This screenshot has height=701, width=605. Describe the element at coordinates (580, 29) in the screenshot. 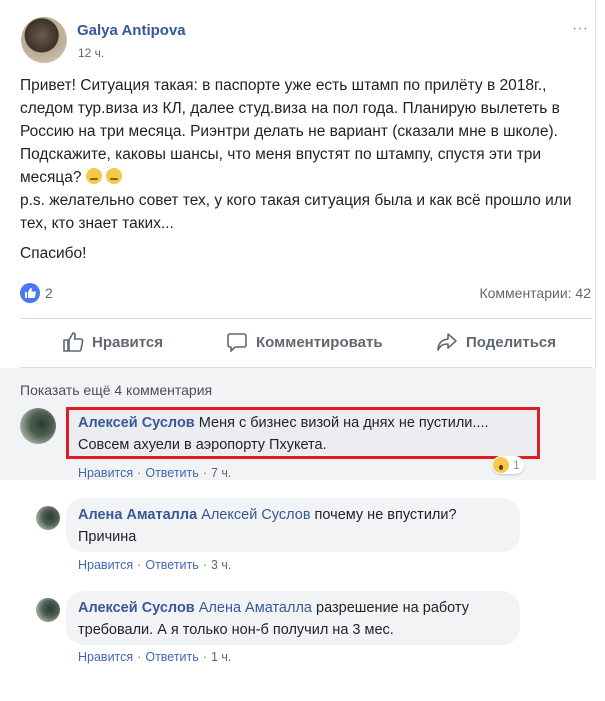

I see `more-options-icon: ···` at that location.